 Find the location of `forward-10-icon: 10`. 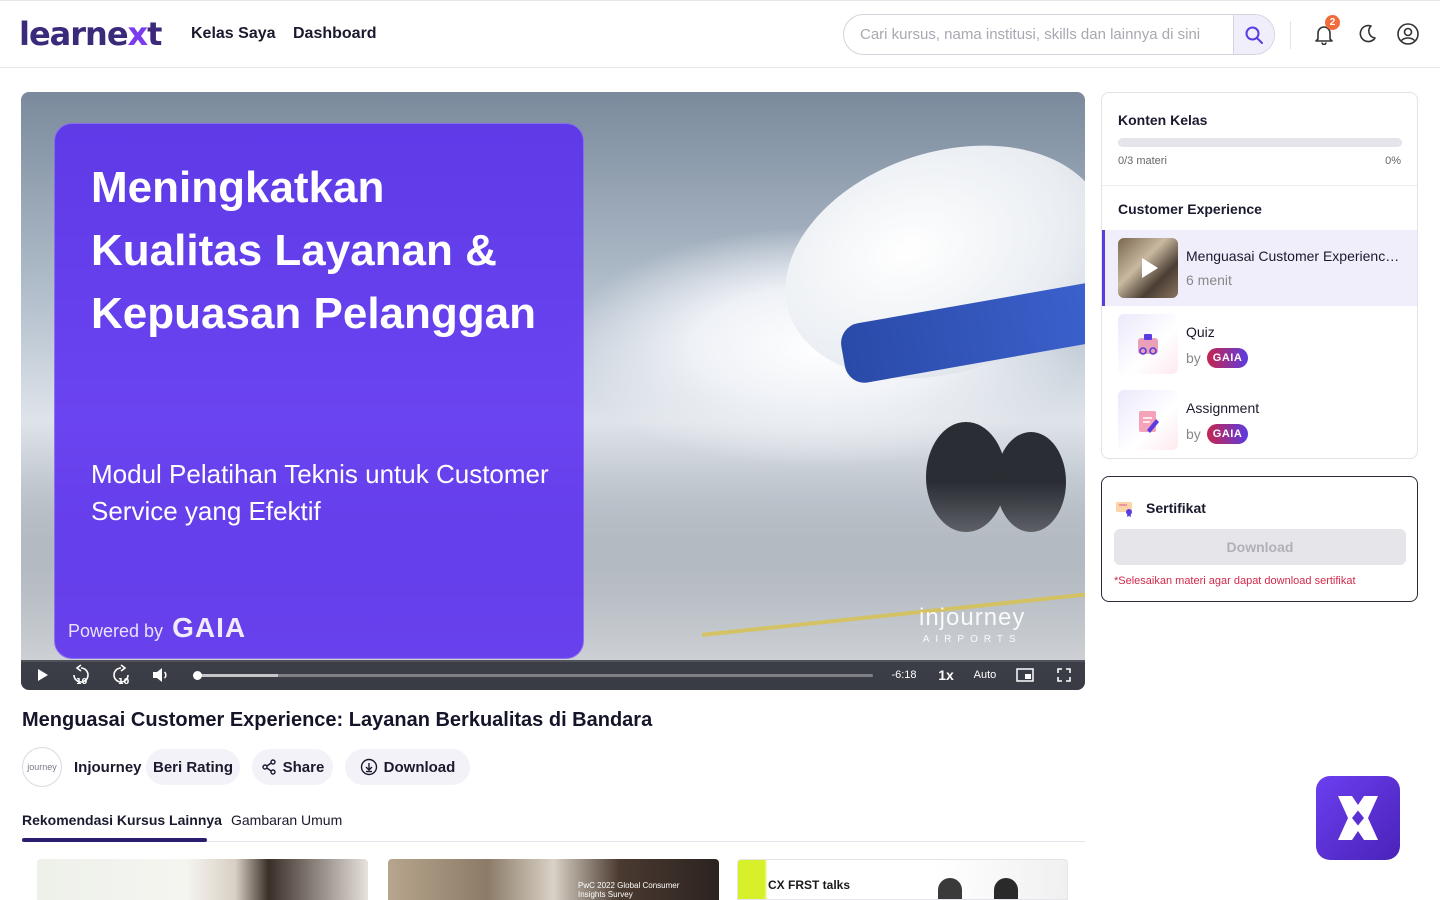

forward-10-icon: 10 is located at coordinates (121, 675).